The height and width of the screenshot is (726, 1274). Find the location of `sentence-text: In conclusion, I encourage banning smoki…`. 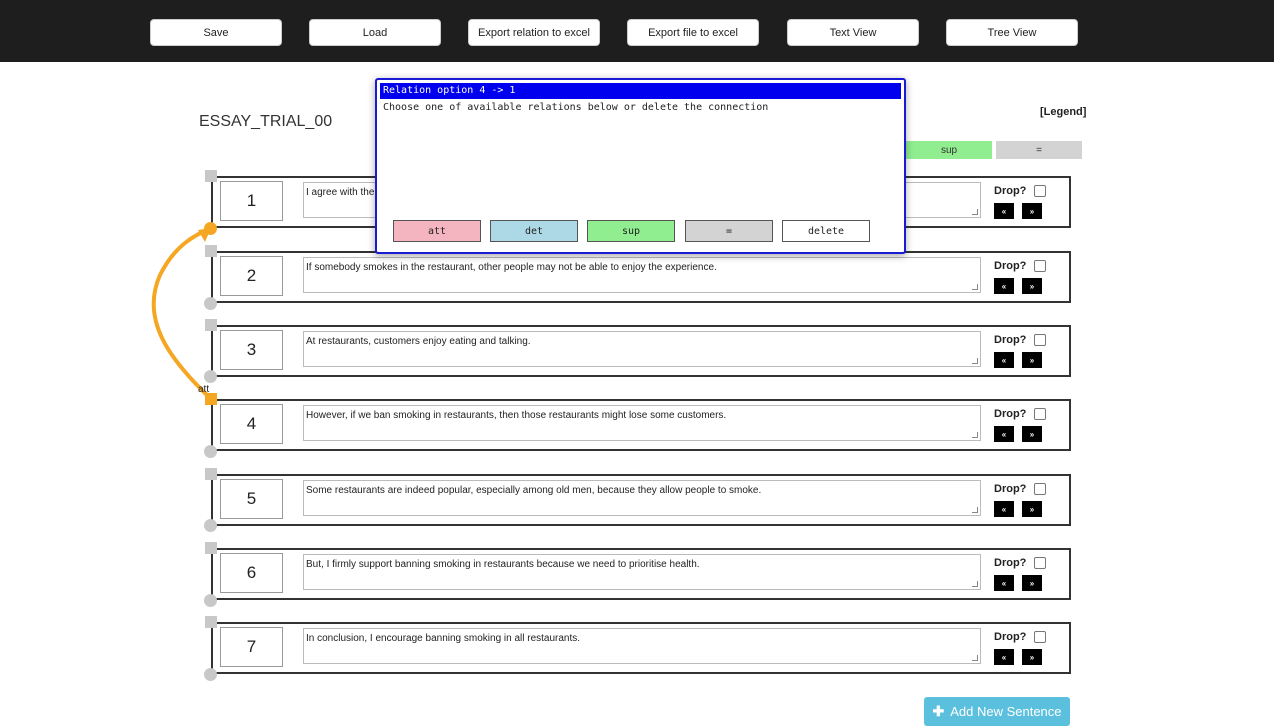

sentence-text: In conclusion, I encourage banning smoki… is located at coordinates (443, 638).